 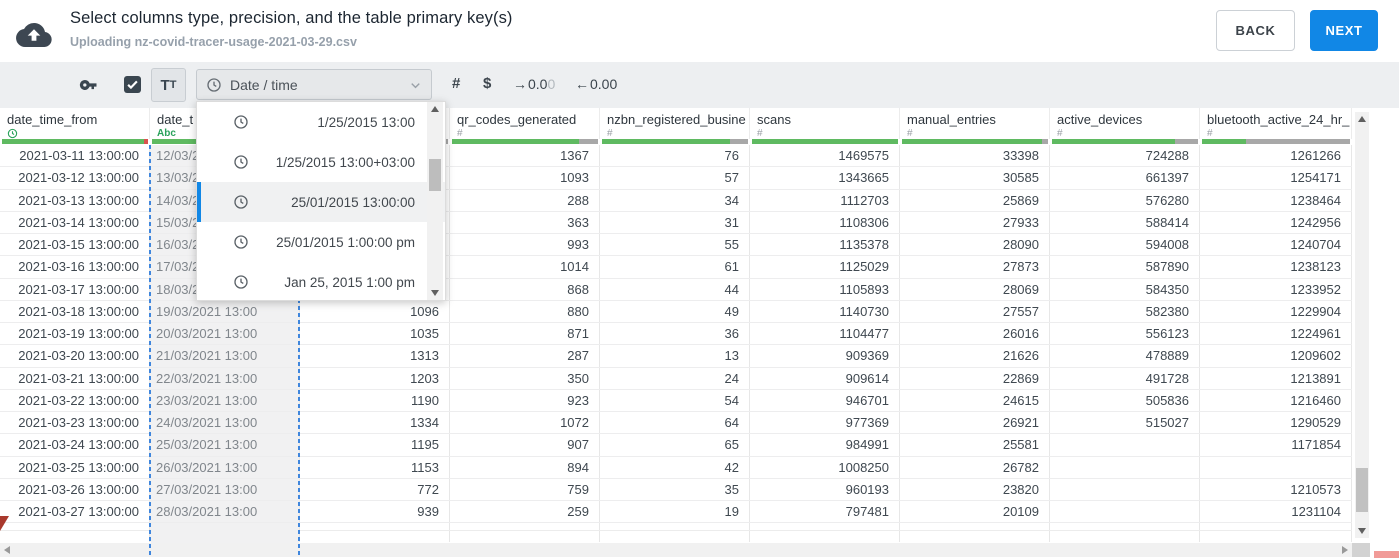 I want to click on cell: 22869, so click(x=975, y=378).